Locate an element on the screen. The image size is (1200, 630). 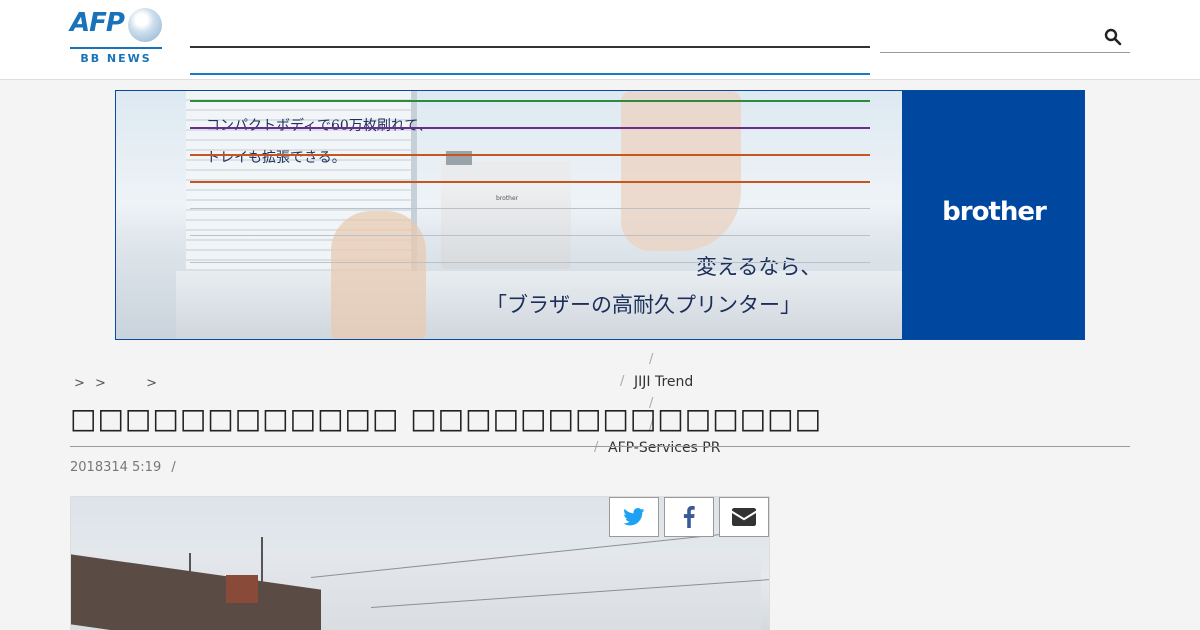
article-title: □□□□□□□□□□□□ □□□□□□□□□□□□□□□ is located at coordinates (446, 418).